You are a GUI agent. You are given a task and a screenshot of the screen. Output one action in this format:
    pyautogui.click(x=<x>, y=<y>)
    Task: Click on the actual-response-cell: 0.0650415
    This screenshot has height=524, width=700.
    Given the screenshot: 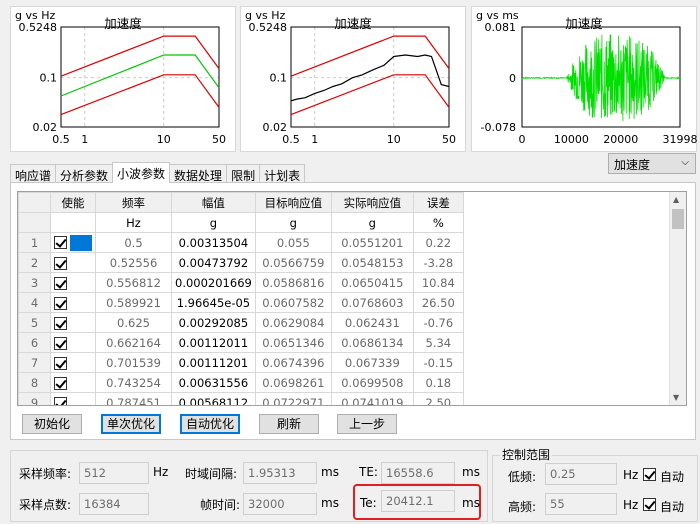 What is the action you would take?
    pyautogui.click(x=372, y=282)
    